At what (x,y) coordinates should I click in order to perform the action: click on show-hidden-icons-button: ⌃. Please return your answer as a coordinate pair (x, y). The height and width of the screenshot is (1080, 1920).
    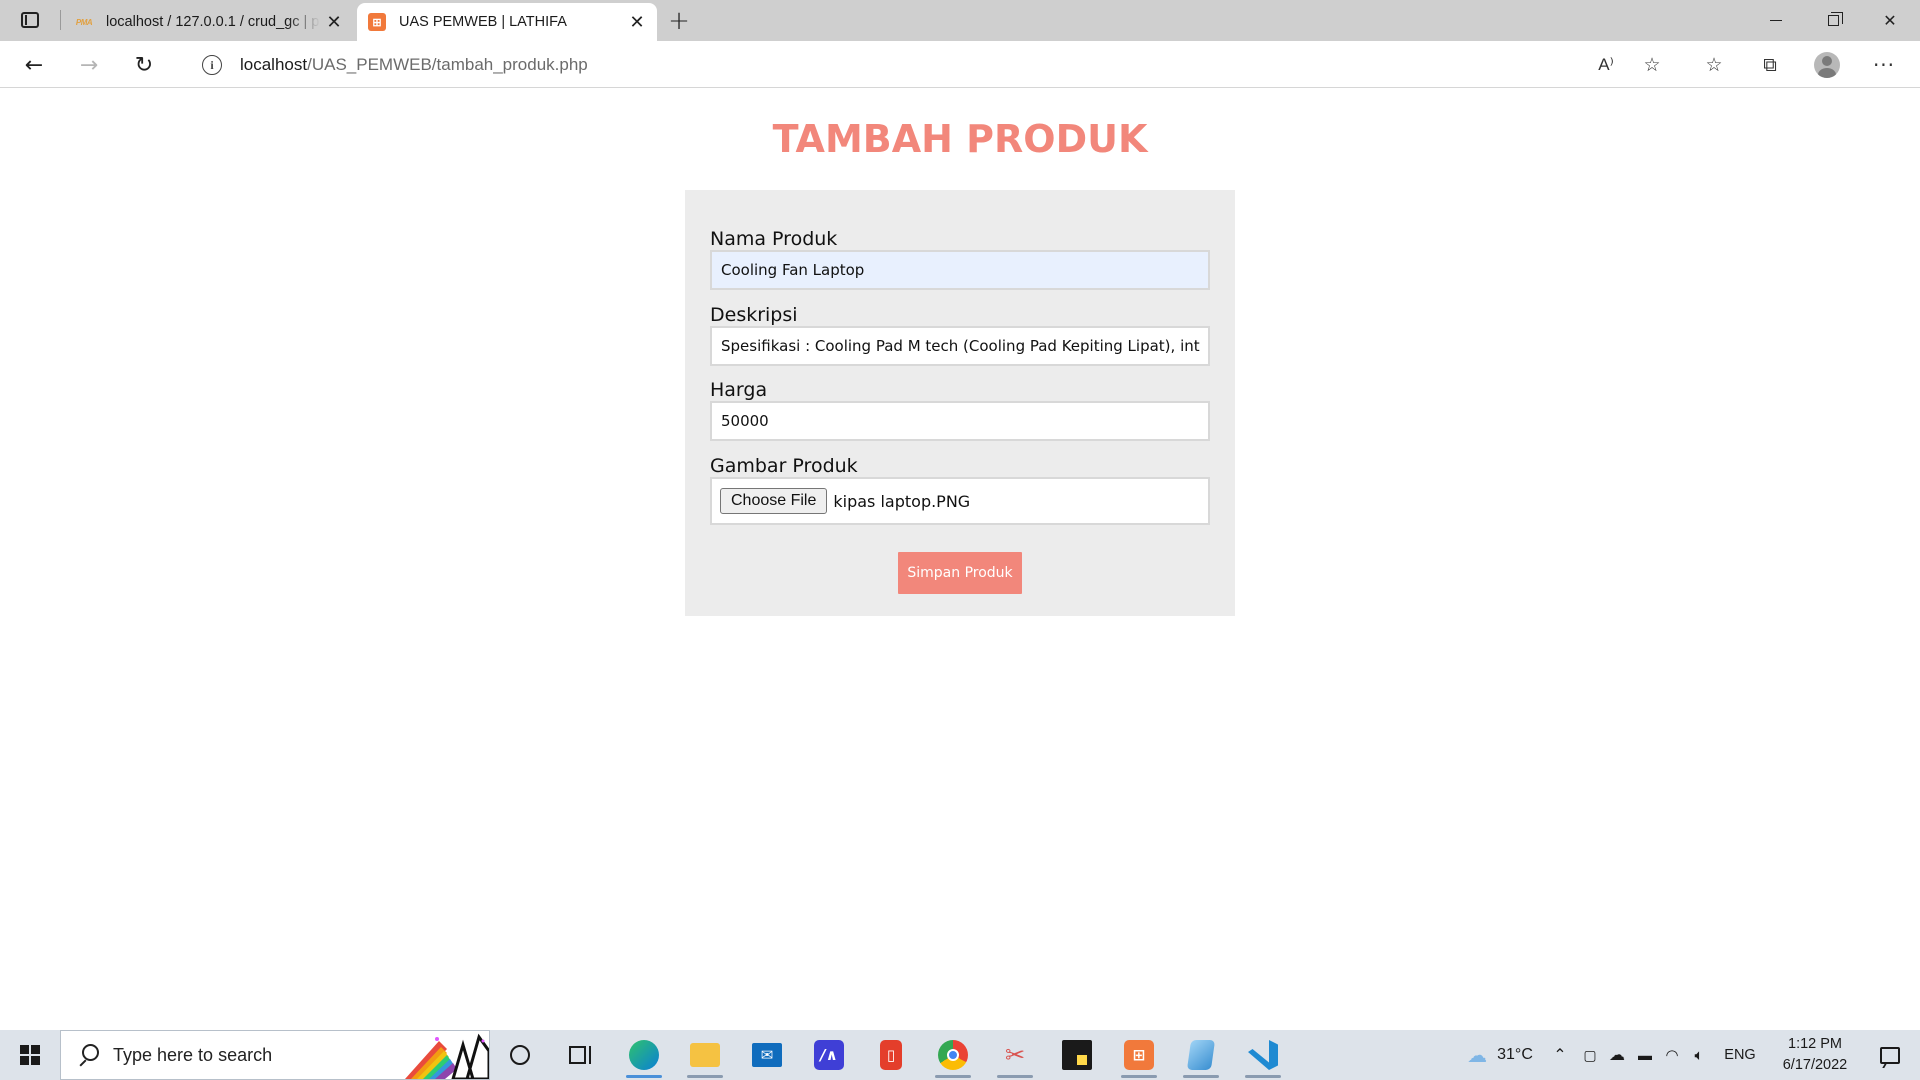
    Looking at the image, I should click on (1560, 1055).